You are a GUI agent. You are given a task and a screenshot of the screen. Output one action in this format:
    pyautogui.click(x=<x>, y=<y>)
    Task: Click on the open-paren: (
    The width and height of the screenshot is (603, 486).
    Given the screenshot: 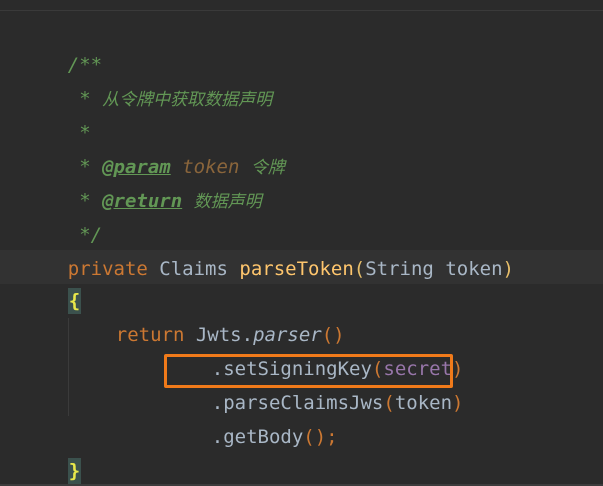 What is the action you would take?
    pyautogui.click(x=359, y=269)
    